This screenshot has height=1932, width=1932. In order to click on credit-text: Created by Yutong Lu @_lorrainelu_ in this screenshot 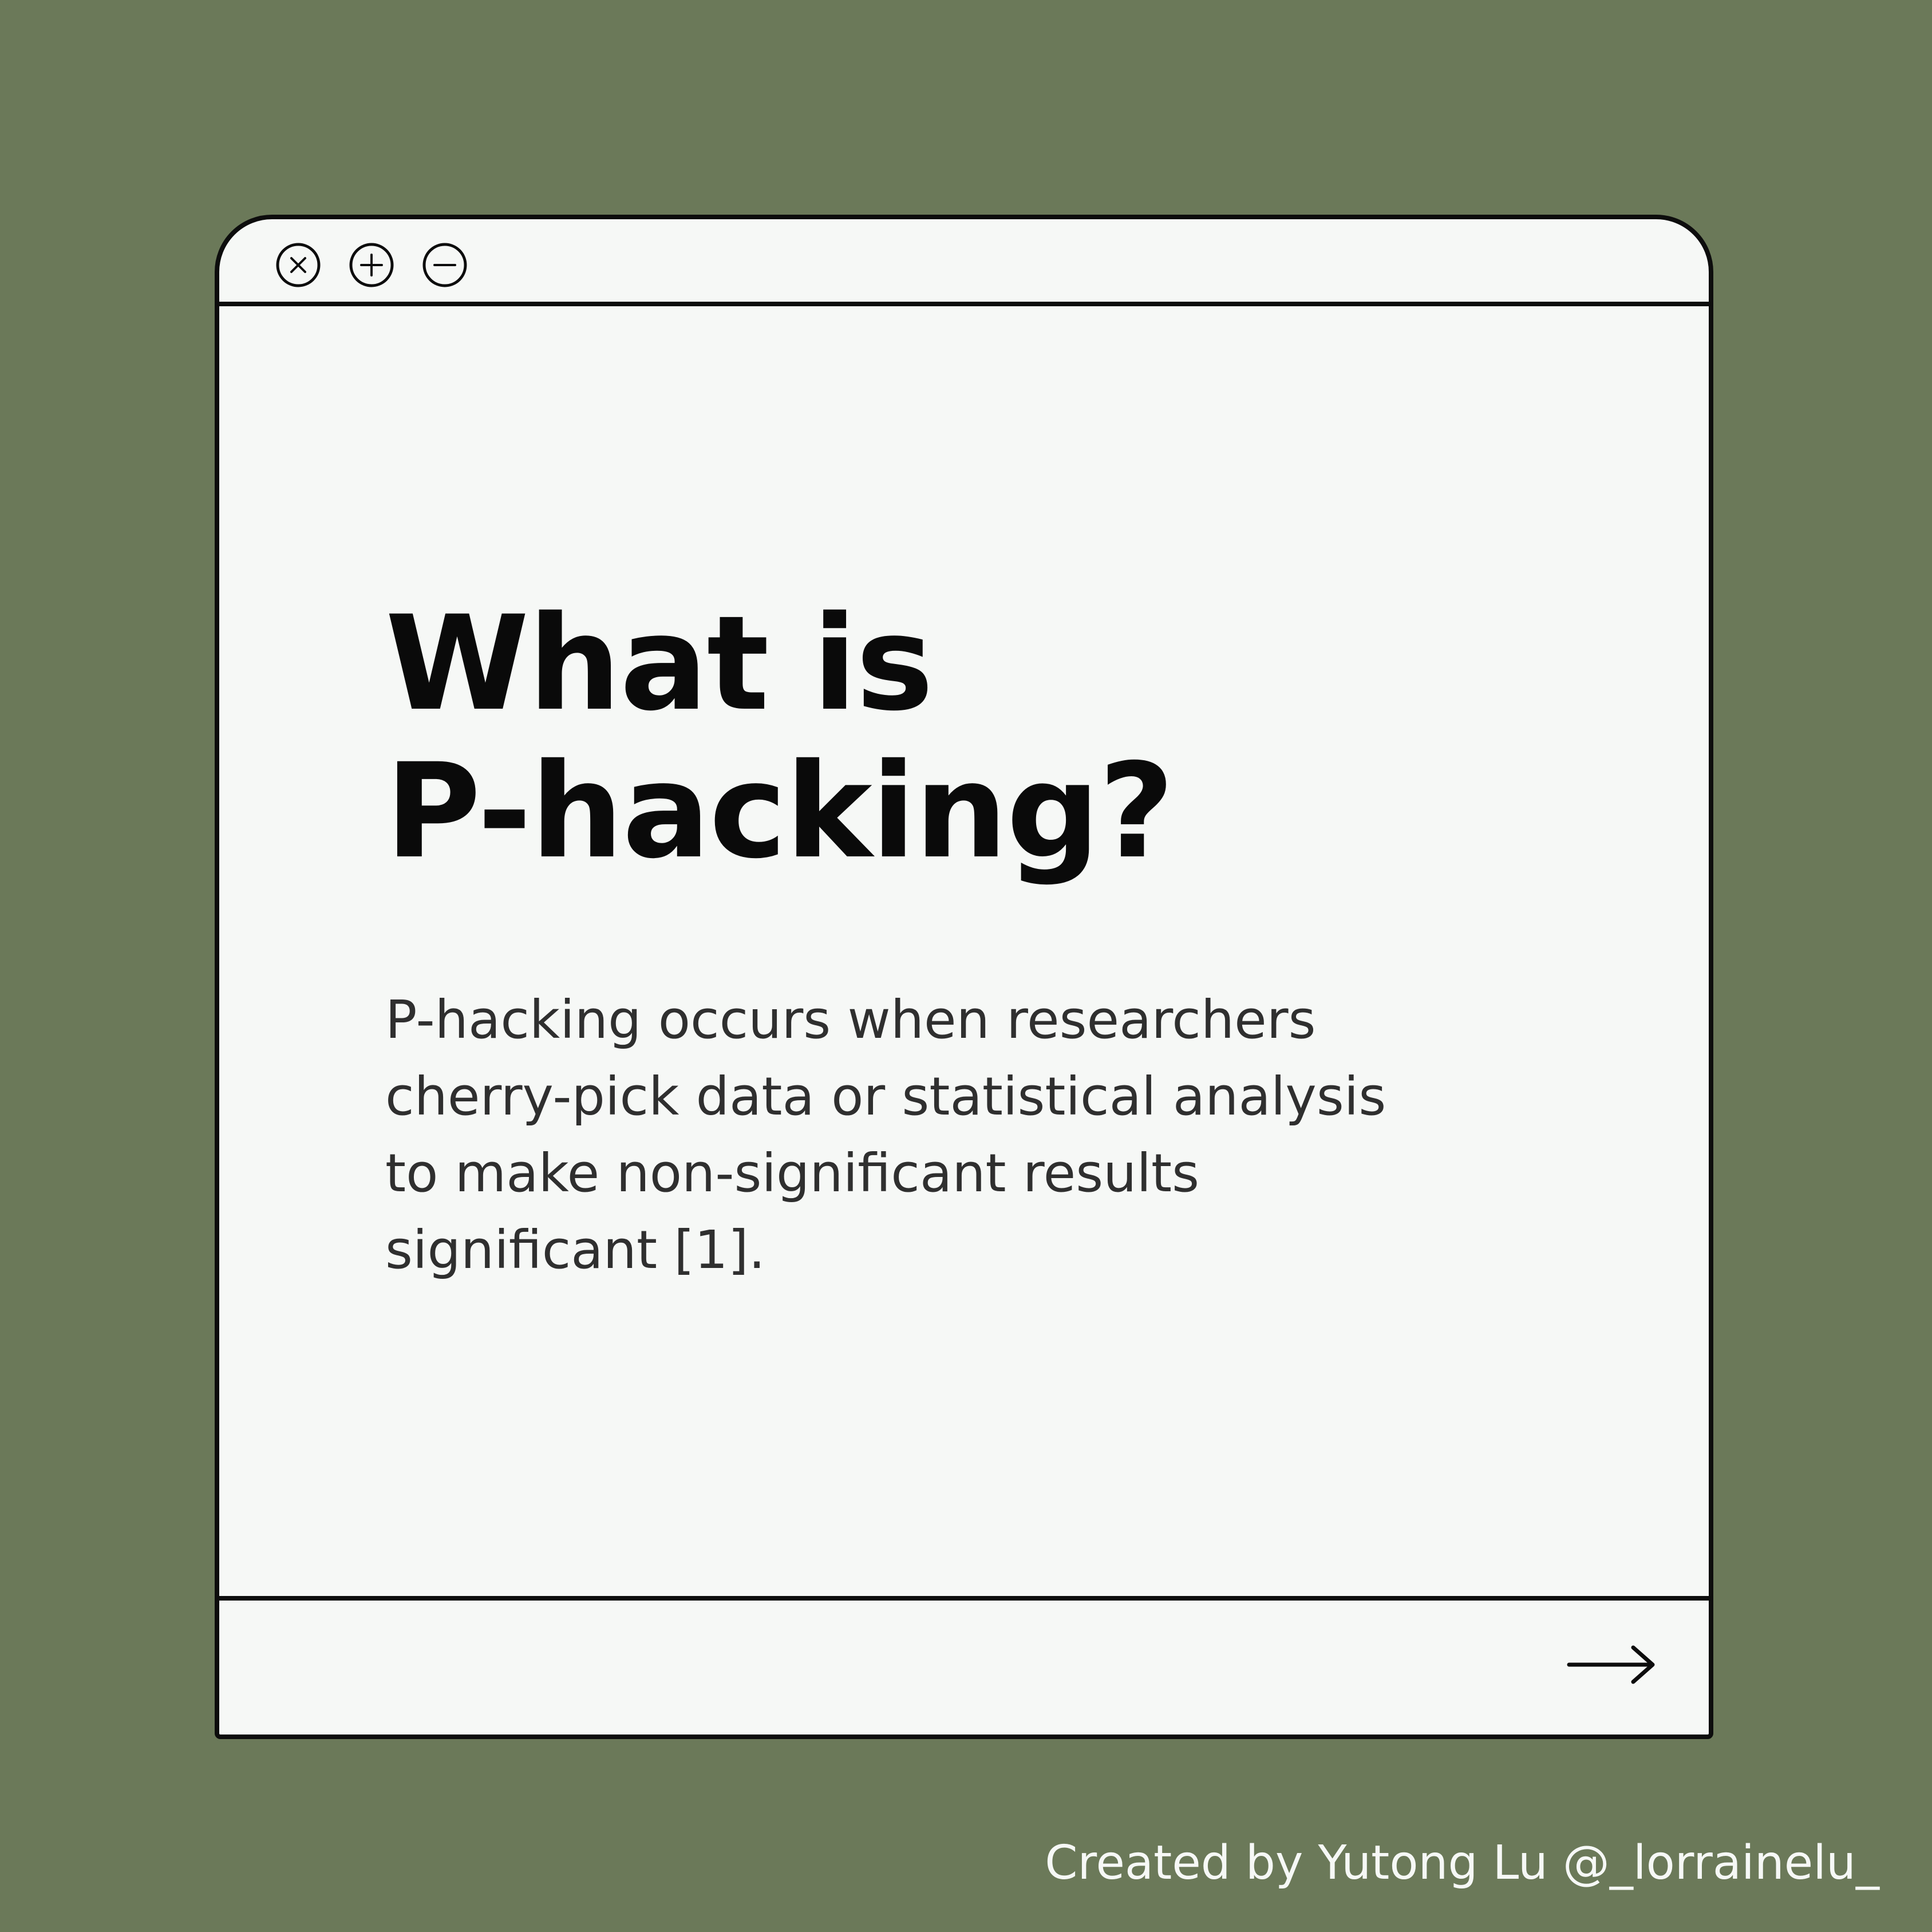, I will do `click(1462, 1863)`.